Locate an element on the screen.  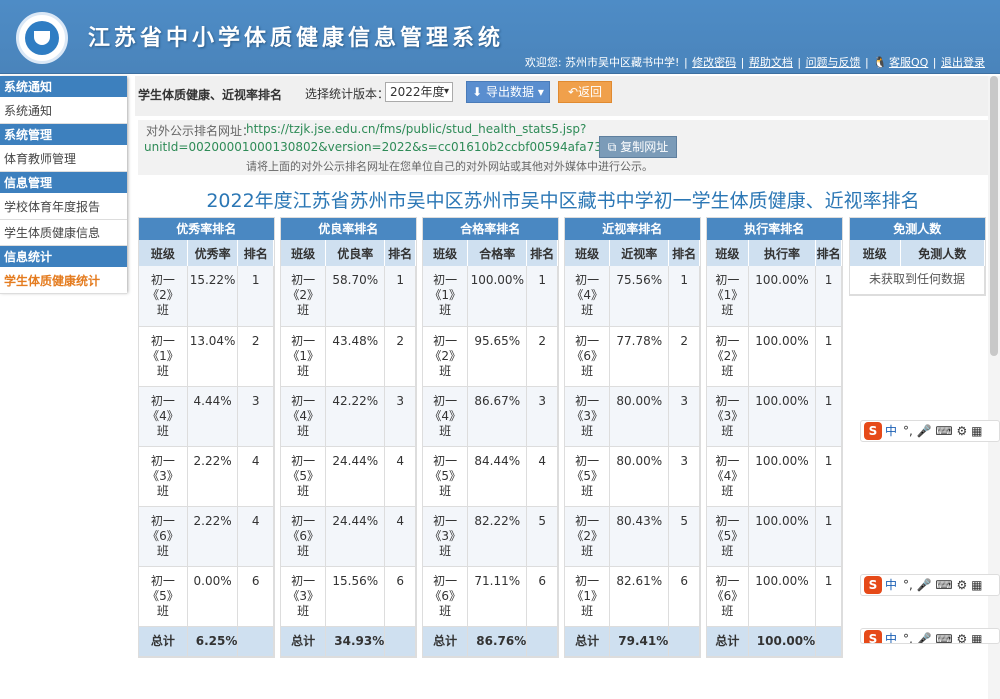
sidebar-section-info: 信息管理 is located at coordinates (63, 183).